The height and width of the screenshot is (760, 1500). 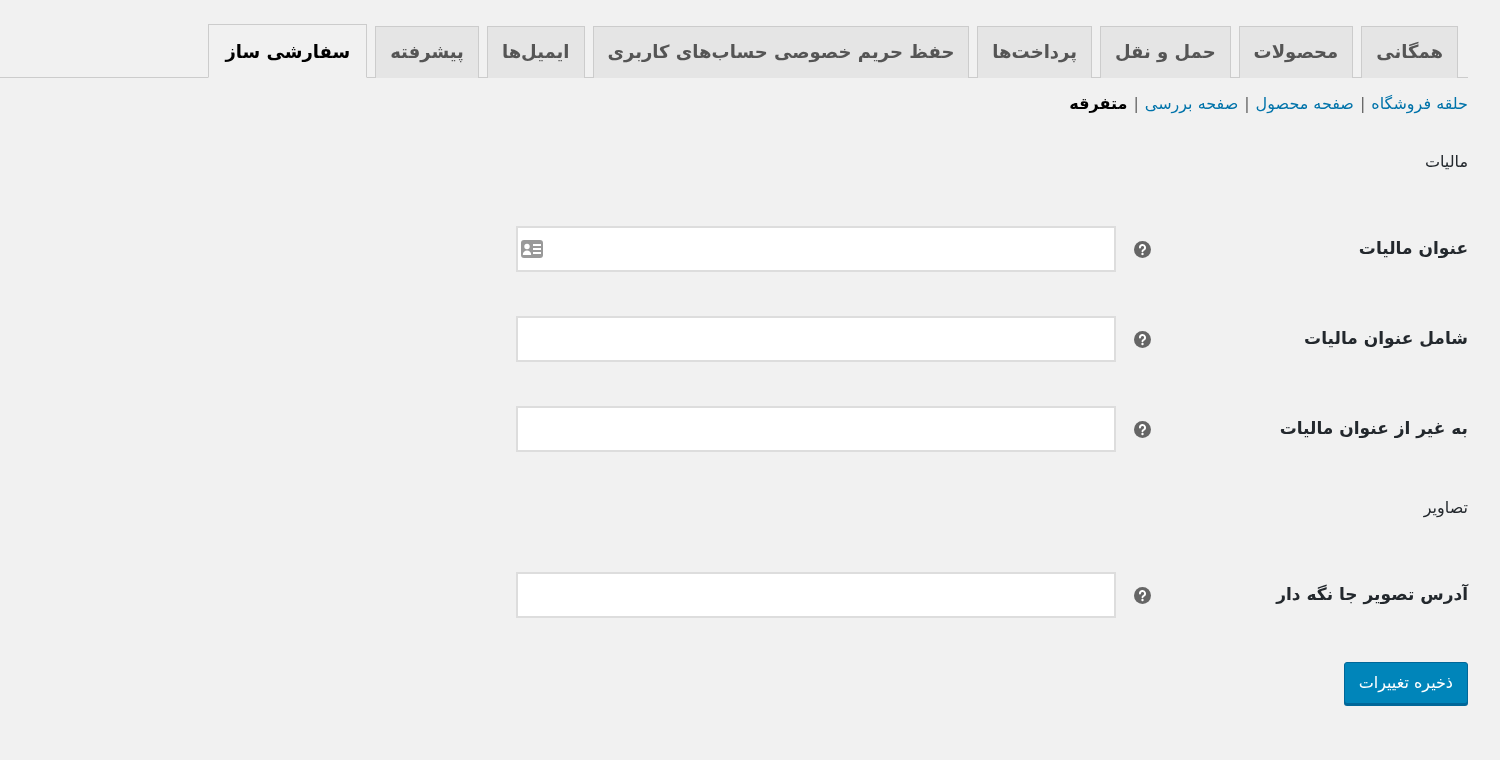 I want to click on tab: حفظ حریم خصوصی حساب‌های کاربری, so click(x=781, y=52).